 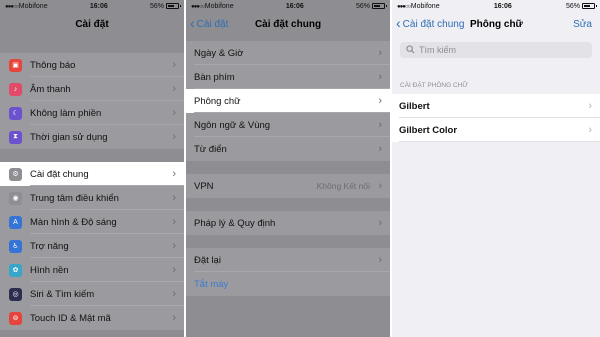 I want to click on general-row-1: Bàn phím ›, so click(x=288, y=77).